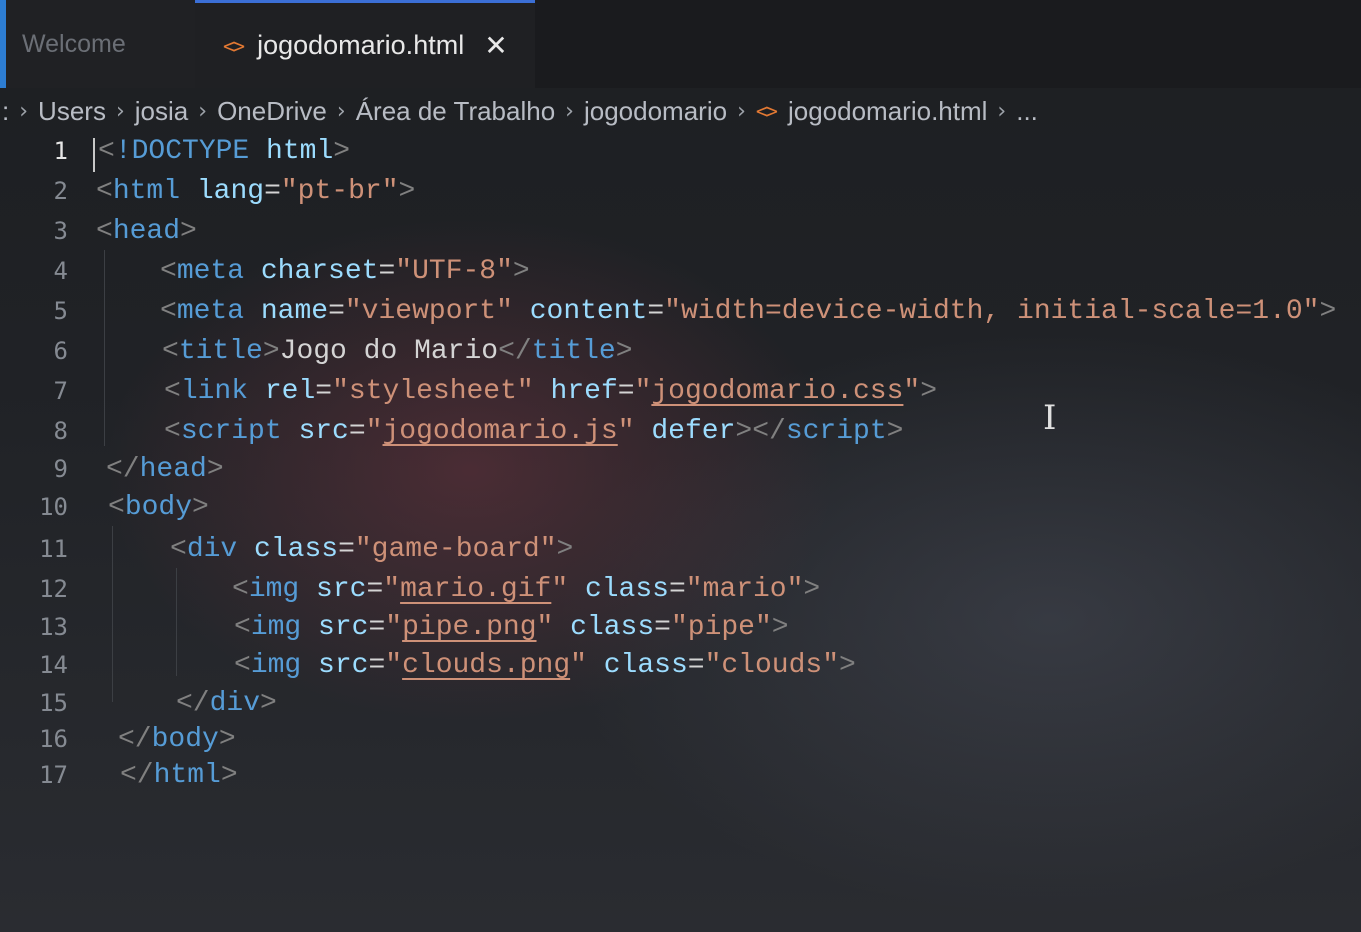 Image resolution: width=1361 pixels, height=932 pixels. What do you see at coordinates (60, 231) in the screenshot?
I see `line-number: 3` at bounding box center [60, 231].